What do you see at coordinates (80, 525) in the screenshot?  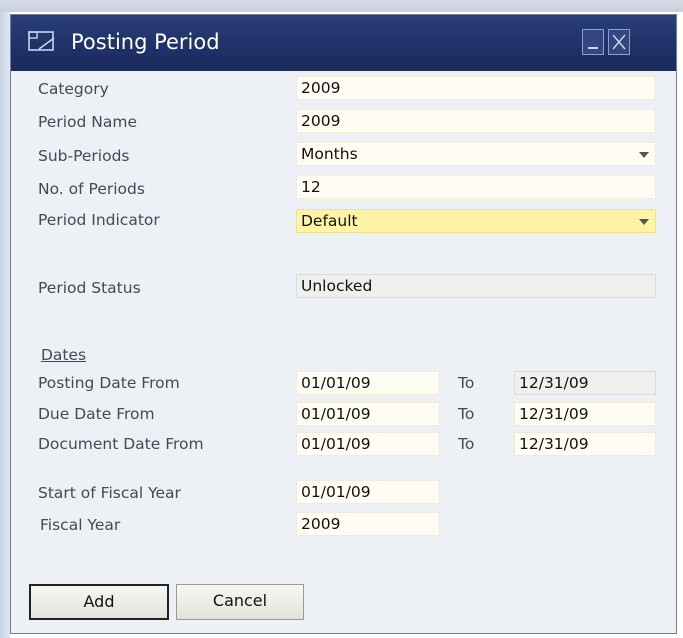 I see `fiscal-year-label: Fiscal Year` at bounding box center [80, 525].